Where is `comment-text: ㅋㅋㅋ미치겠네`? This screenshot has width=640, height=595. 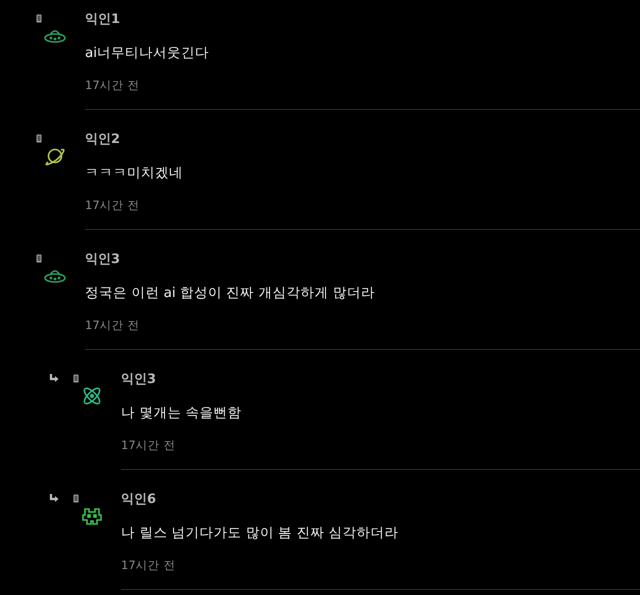 comment-text: ㅋㅋㅋ미치겠네 is located at coordinates (134, 173).